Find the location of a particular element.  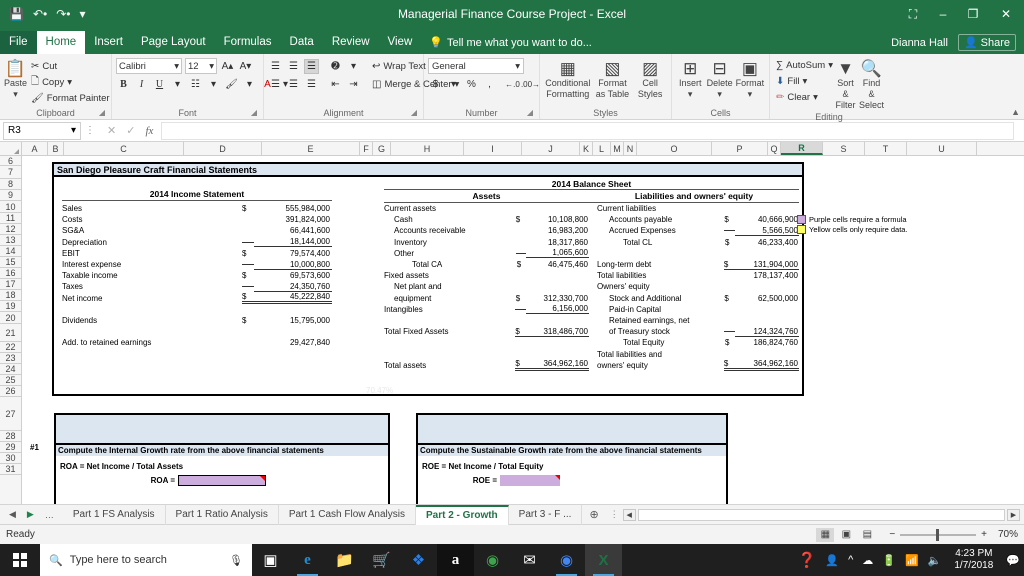

ribbon-tab-home: Home is located at coordinates (61, 42).